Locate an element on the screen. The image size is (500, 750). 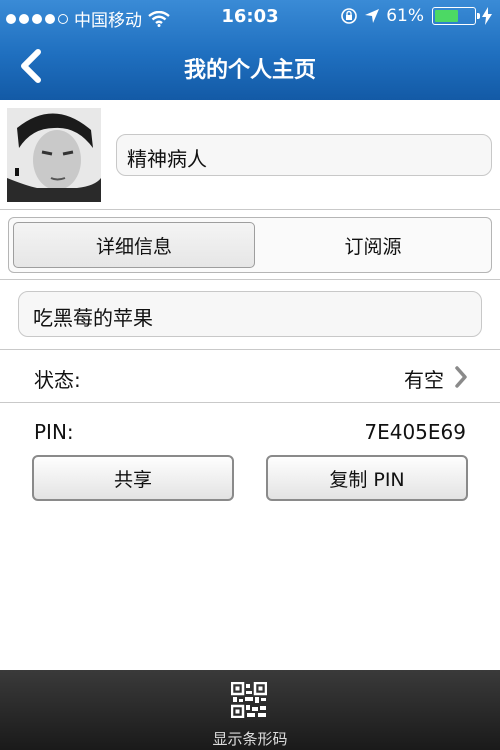
share-button: 共享 is located at coordinates (133, 478).